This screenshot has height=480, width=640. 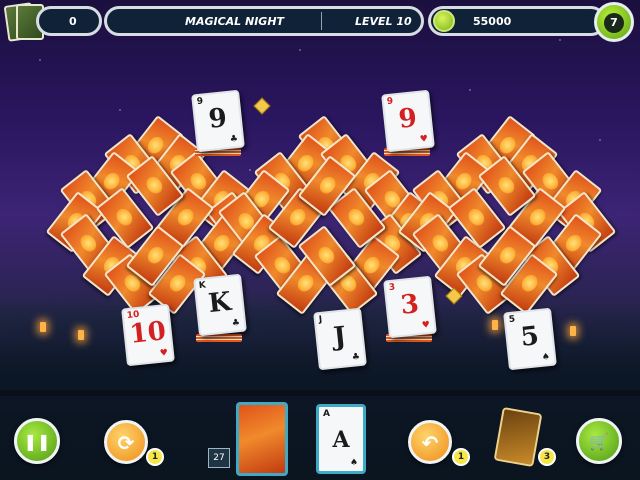 What do you see at coordinates (320, 393) in the screenshot?
I see `pier` at bounding box center [320, 393].